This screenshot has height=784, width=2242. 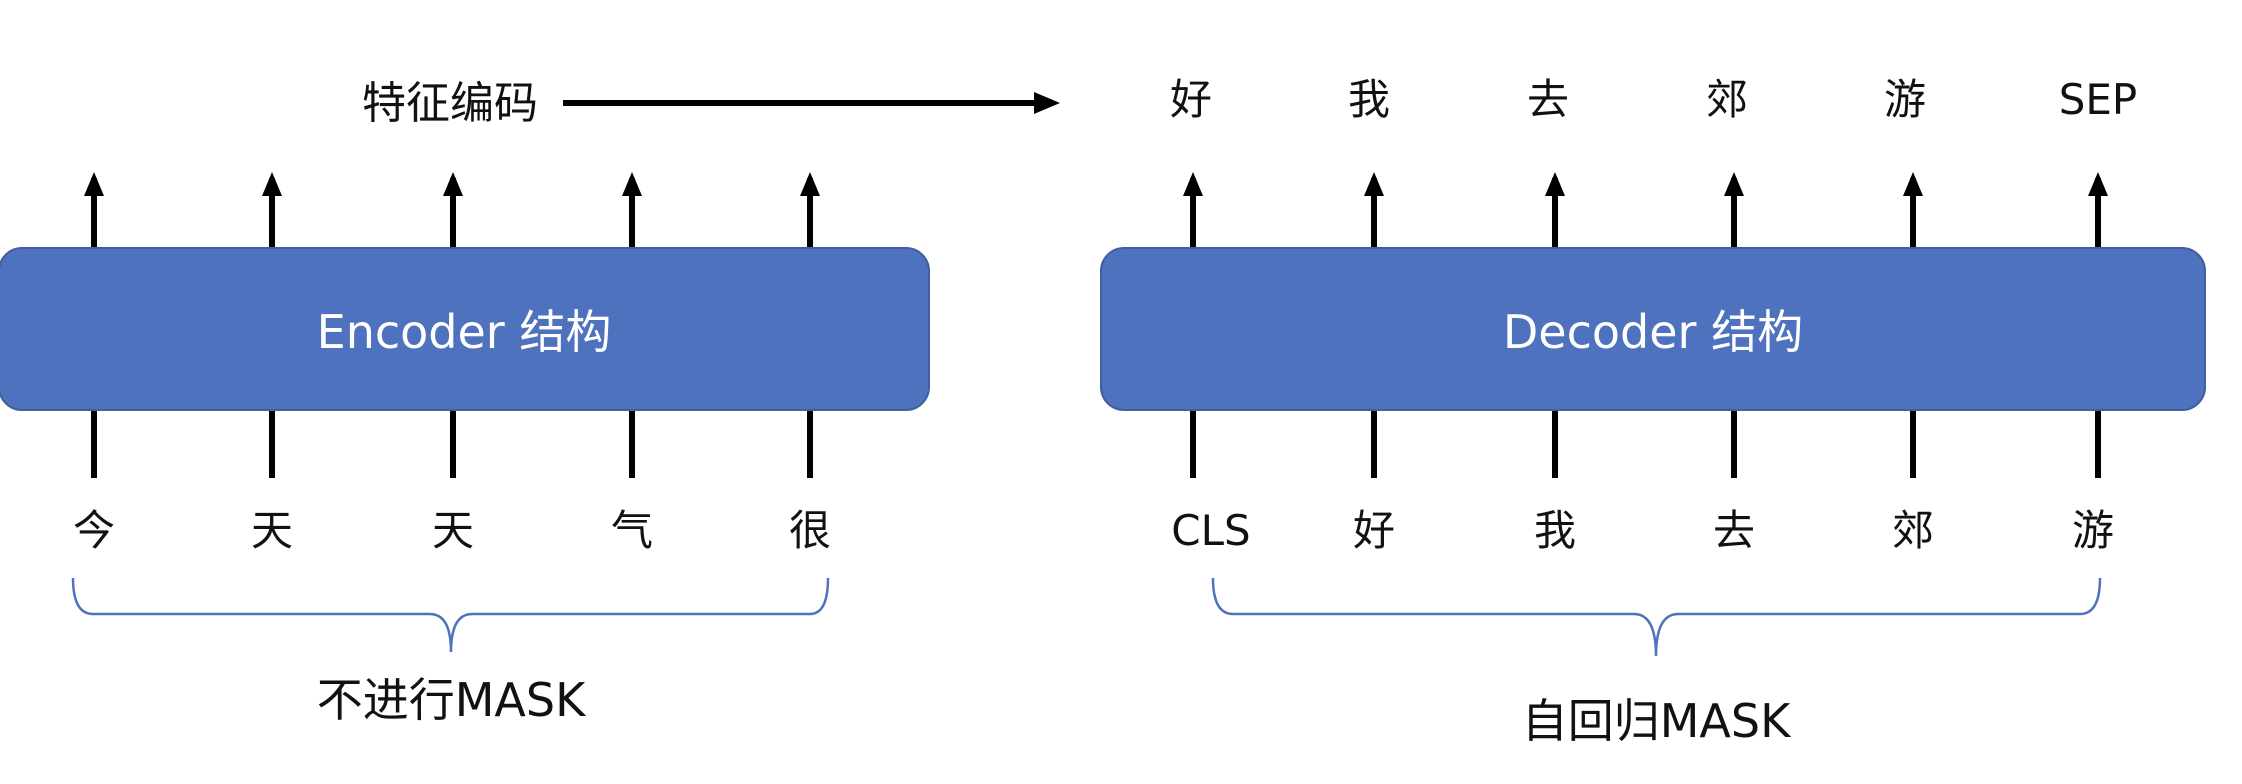 What do you see at coordinates (1912, 530) in the screenshot?
I see `decoder-input-token: 郊` at bounding box center [1912, 530].